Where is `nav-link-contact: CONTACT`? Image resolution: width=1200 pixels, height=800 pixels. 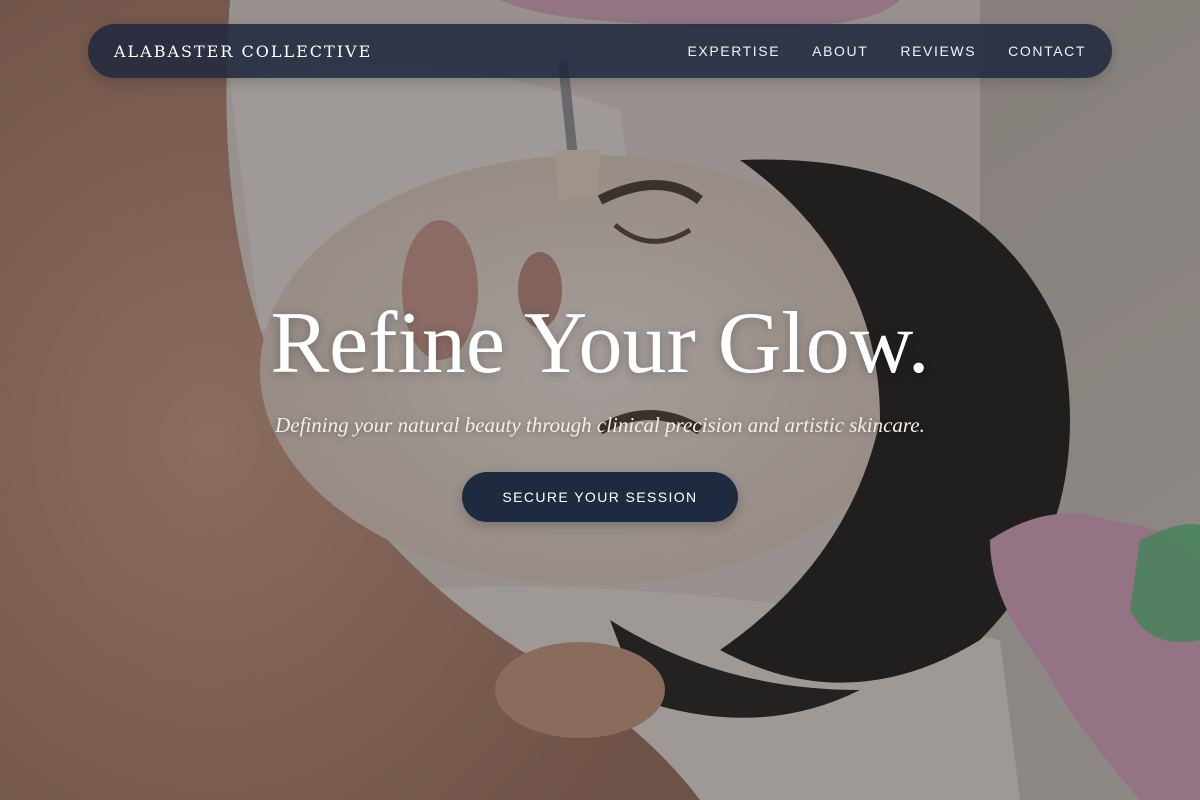
nav-link-contact: CONTACT is located at coordinates (1047, 51).